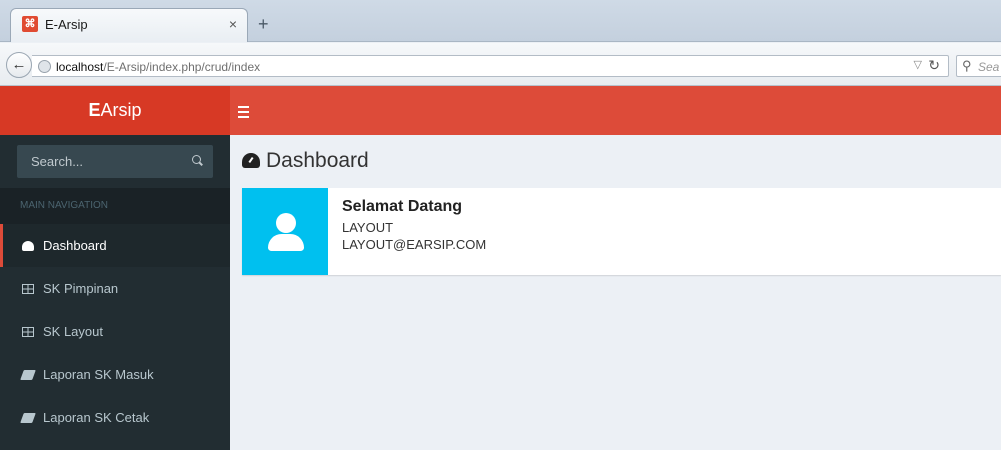  Describe the element at coordinates (285, 231) in the screenshot. I see `user-icon` at that location.